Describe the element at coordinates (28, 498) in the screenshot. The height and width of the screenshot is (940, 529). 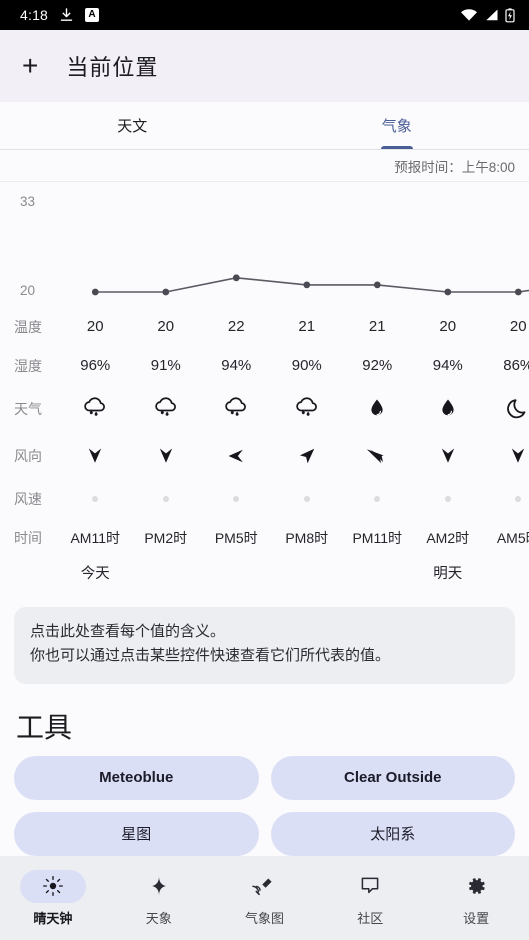
I see `row-label-风速: 风速` at that location.